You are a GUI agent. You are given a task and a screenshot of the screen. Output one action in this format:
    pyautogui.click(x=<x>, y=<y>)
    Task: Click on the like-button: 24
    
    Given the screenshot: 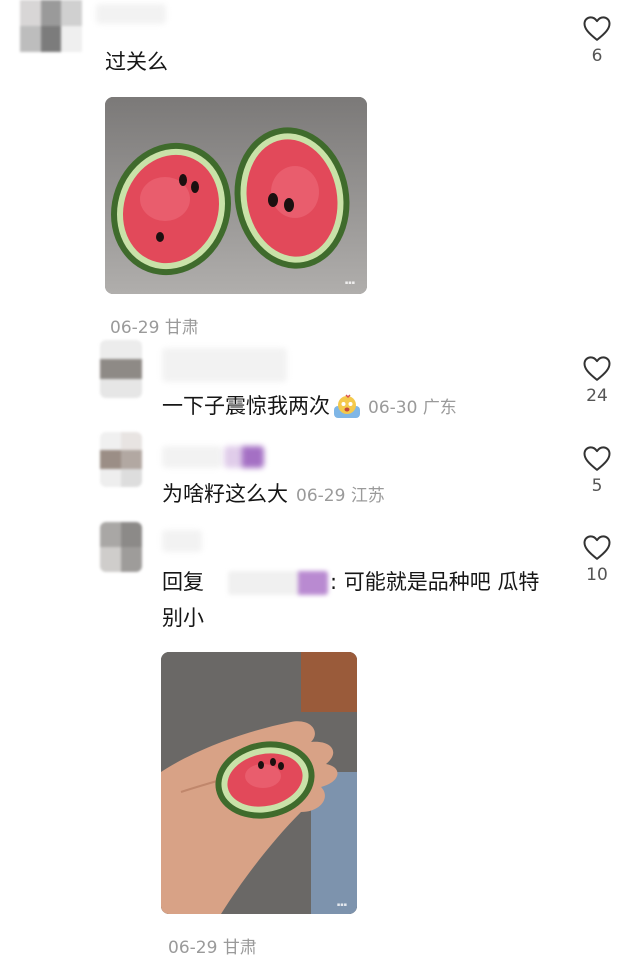 What is the action you would take?
    pyautogui.click(x=597, y=380)
    